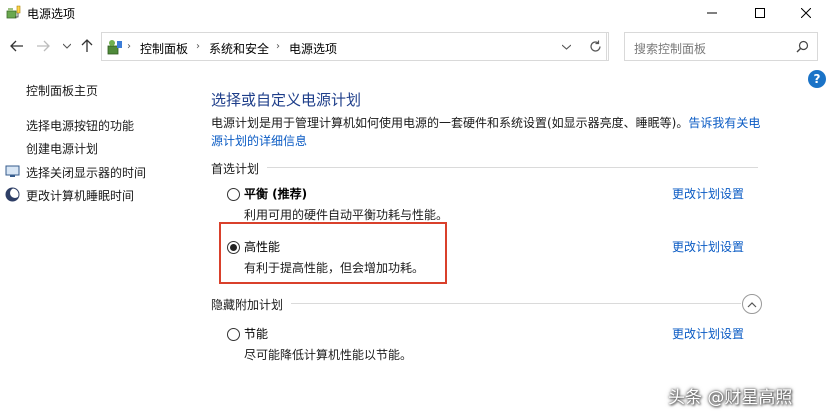 The image size is (827, 418). I want to click on breadcrumb-control-panel: 控制面板, so click(164, 48).